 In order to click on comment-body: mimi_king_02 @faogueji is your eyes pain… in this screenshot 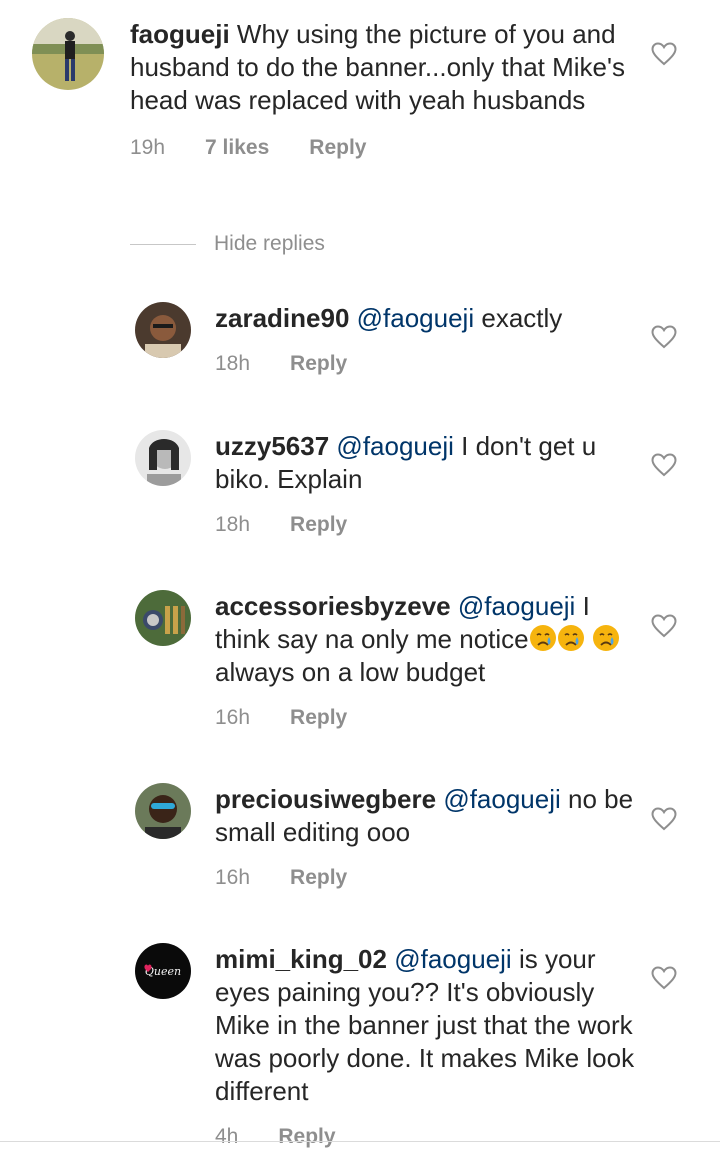, I will do `click(430, 1048)`.